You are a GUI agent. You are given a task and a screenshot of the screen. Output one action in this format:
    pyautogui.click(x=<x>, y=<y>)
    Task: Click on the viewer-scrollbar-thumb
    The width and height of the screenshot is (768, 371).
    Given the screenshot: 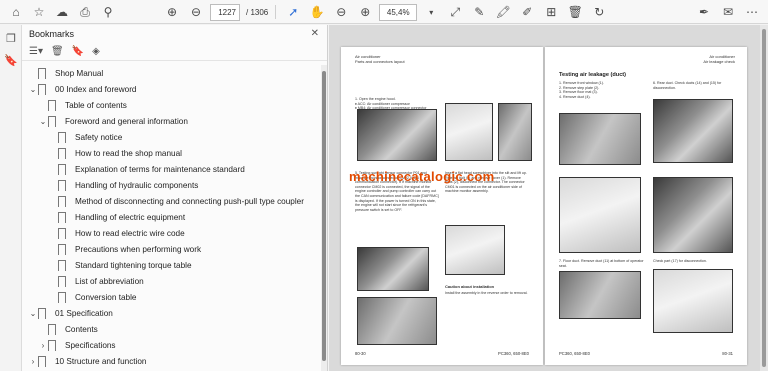 What is the action you would take?
    pyautogui.click(x=764, y=198)
    